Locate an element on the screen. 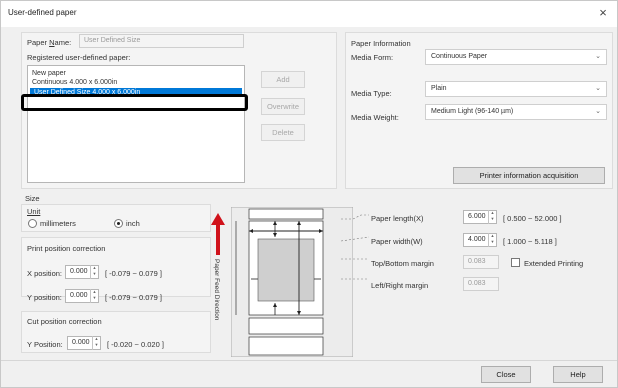 The height and width of the screenshot is (388, 618). cut-position-title: Cut position correction is located at coordinates (64, 321).